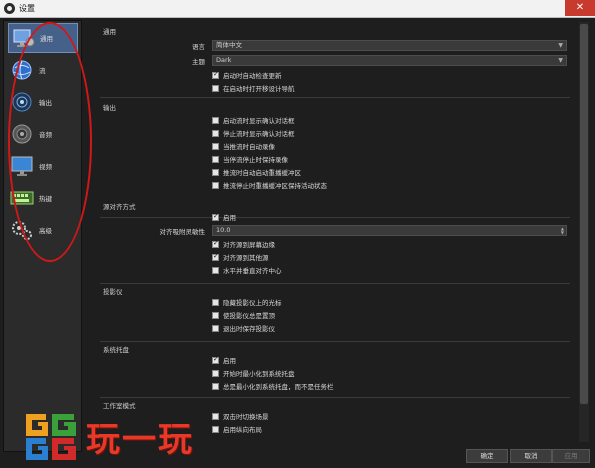 The width and height of the screenshot is (595, 468). I want to click on checkbox-label: 对齐源到屏幕边缘, so click(249, 245).